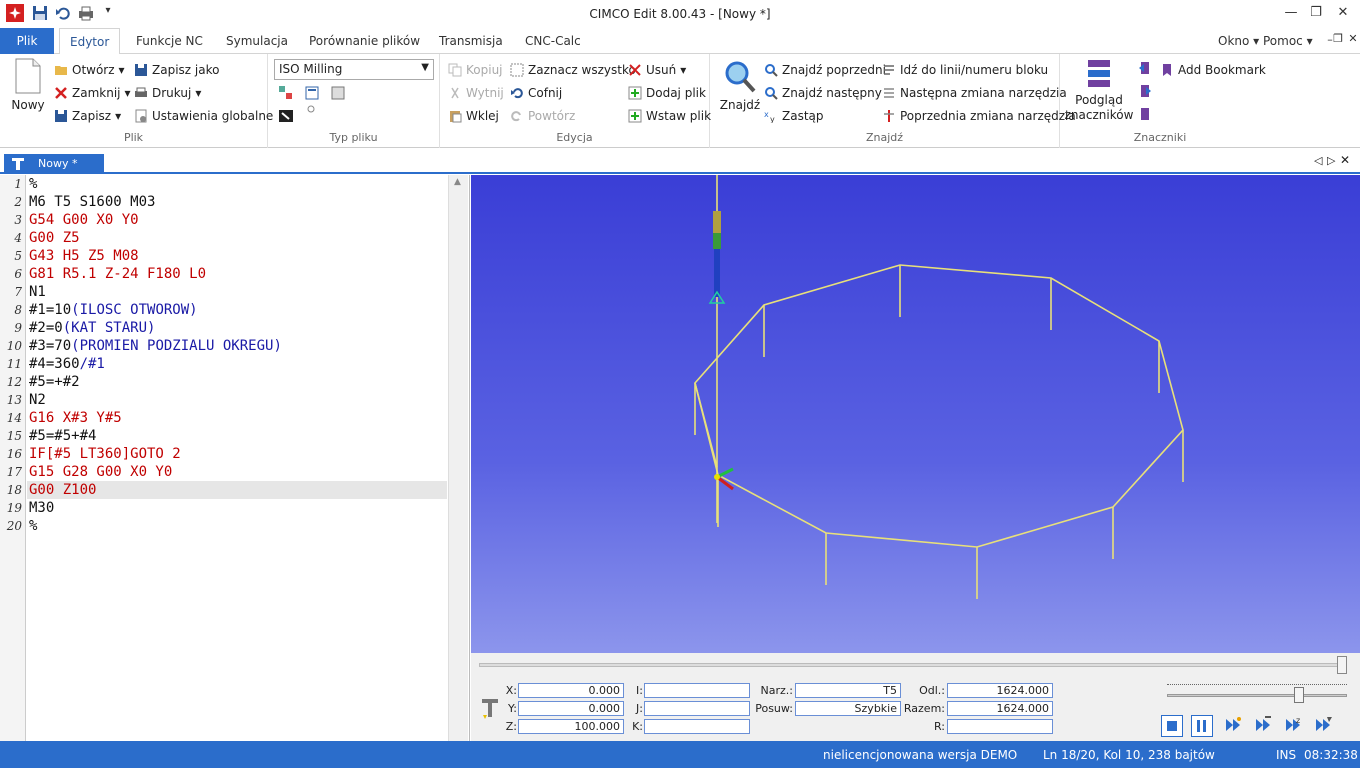  Describe the element at coordinates (50, 346) in the screenshot. I see `code-token: #3=70` at that location.